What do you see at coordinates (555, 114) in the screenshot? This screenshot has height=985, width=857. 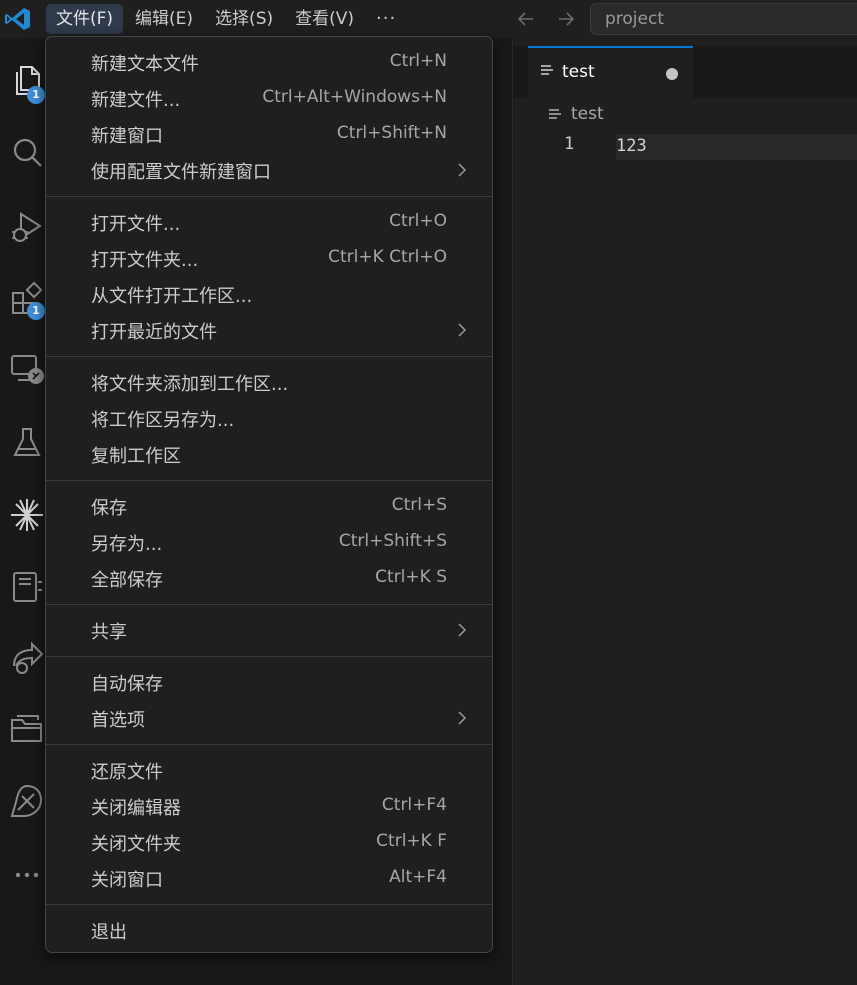 I see `breadcrumb-file-icon` at bounding box center [555, 114].